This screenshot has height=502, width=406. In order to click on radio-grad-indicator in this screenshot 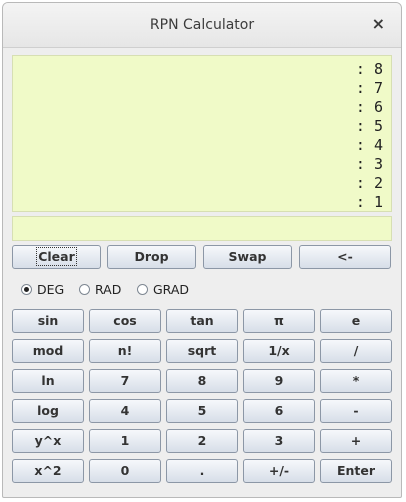, I will do `click(142, 289)`.